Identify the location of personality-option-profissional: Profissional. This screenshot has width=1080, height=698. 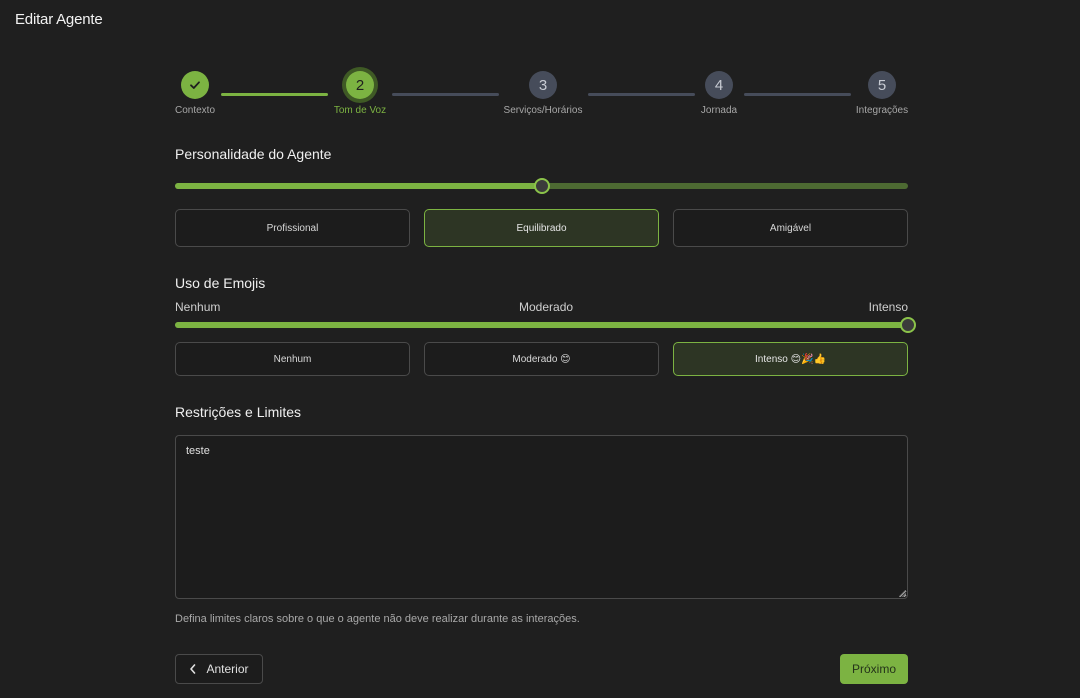
(292, 228).